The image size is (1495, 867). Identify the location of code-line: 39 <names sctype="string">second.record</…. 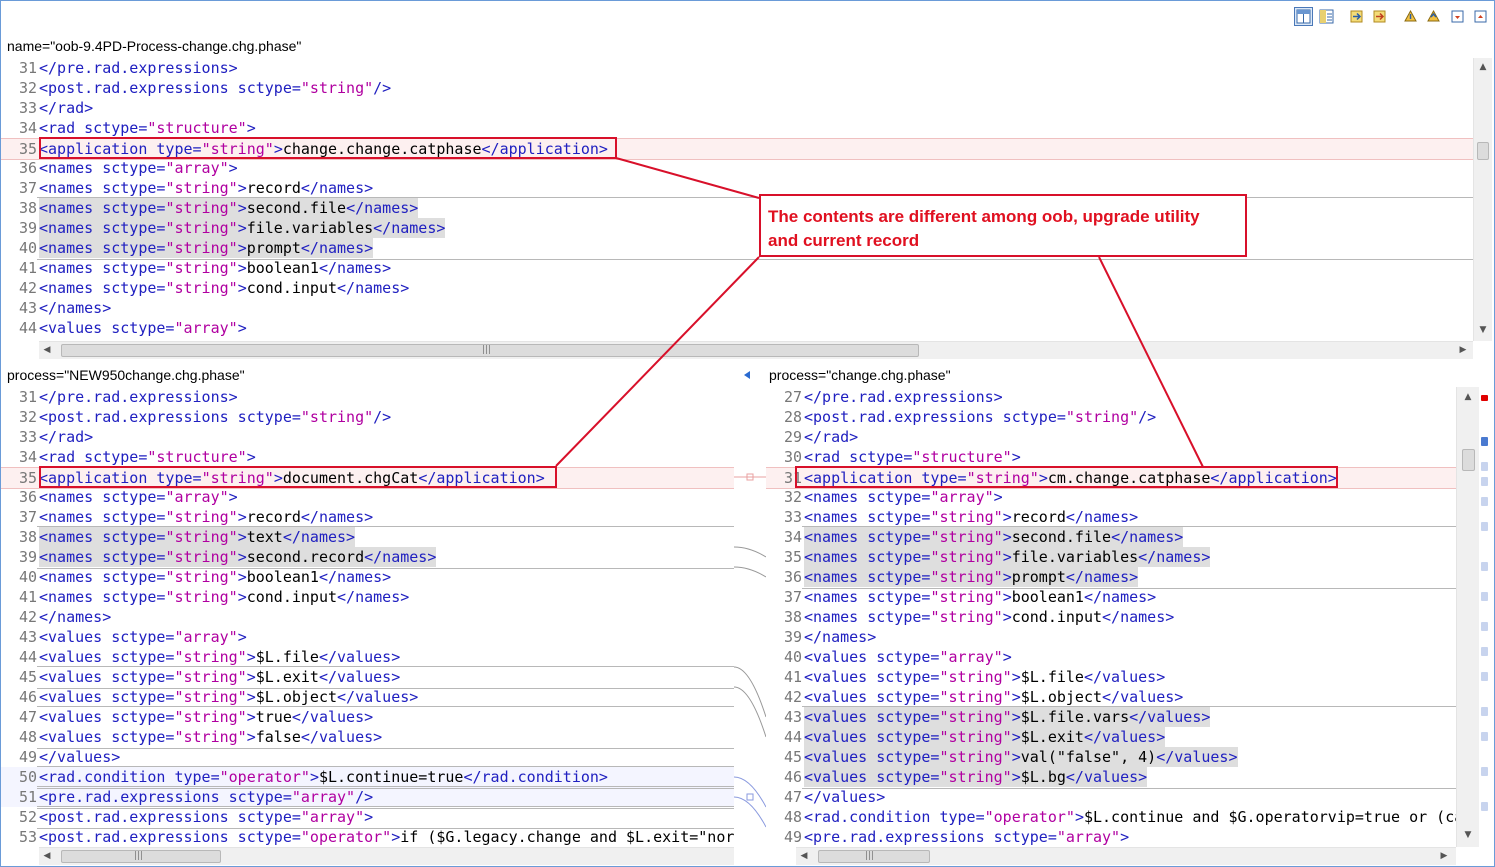
(367, 557).